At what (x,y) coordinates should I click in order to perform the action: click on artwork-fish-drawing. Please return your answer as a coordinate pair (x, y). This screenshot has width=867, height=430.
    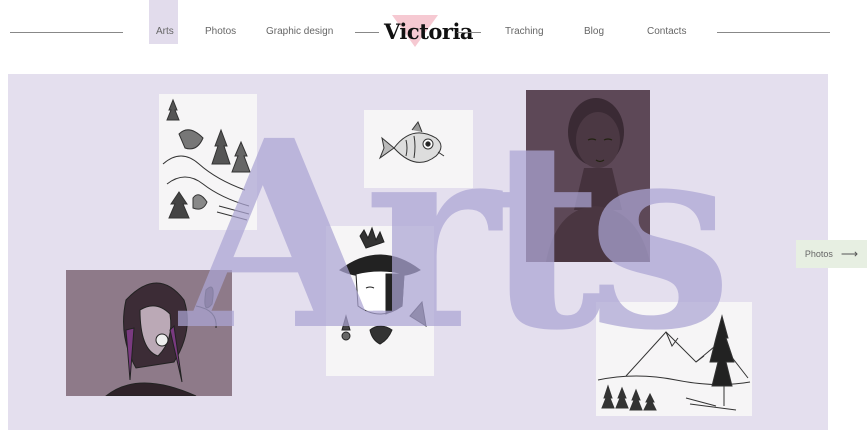
    Looking at the image, I should click on (418, 149).